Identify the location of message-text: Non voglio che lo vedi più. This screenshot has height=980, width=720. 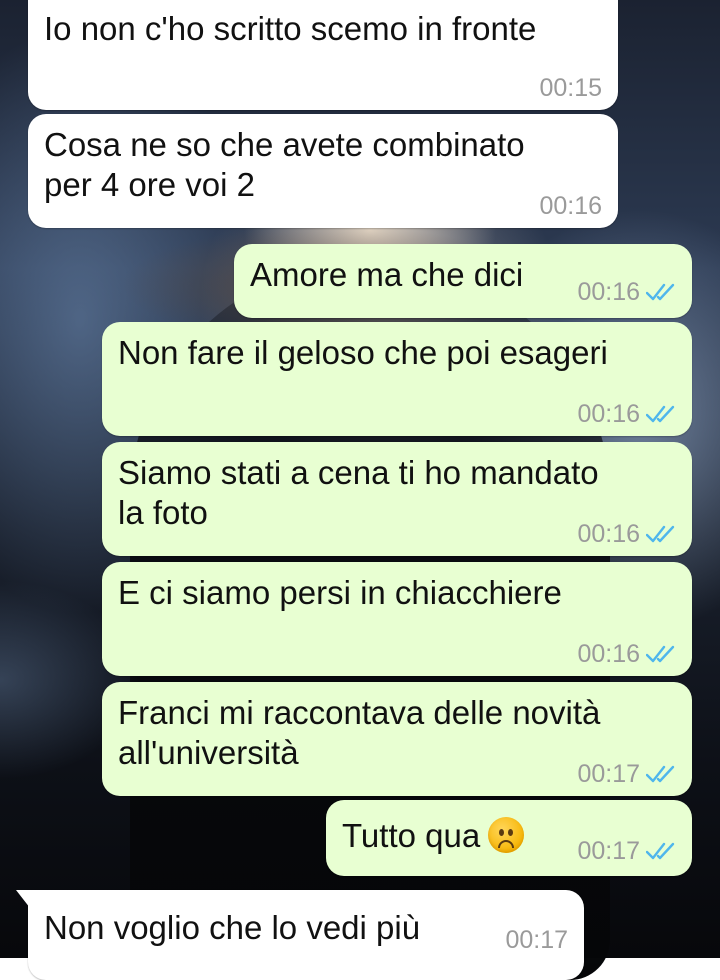
(232, 928).